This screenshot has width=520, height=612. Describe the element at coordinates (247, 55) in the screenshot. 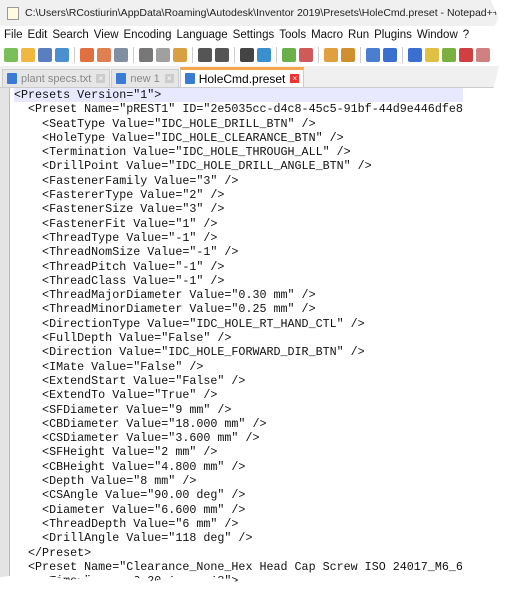

I see `find-icon` at that location.